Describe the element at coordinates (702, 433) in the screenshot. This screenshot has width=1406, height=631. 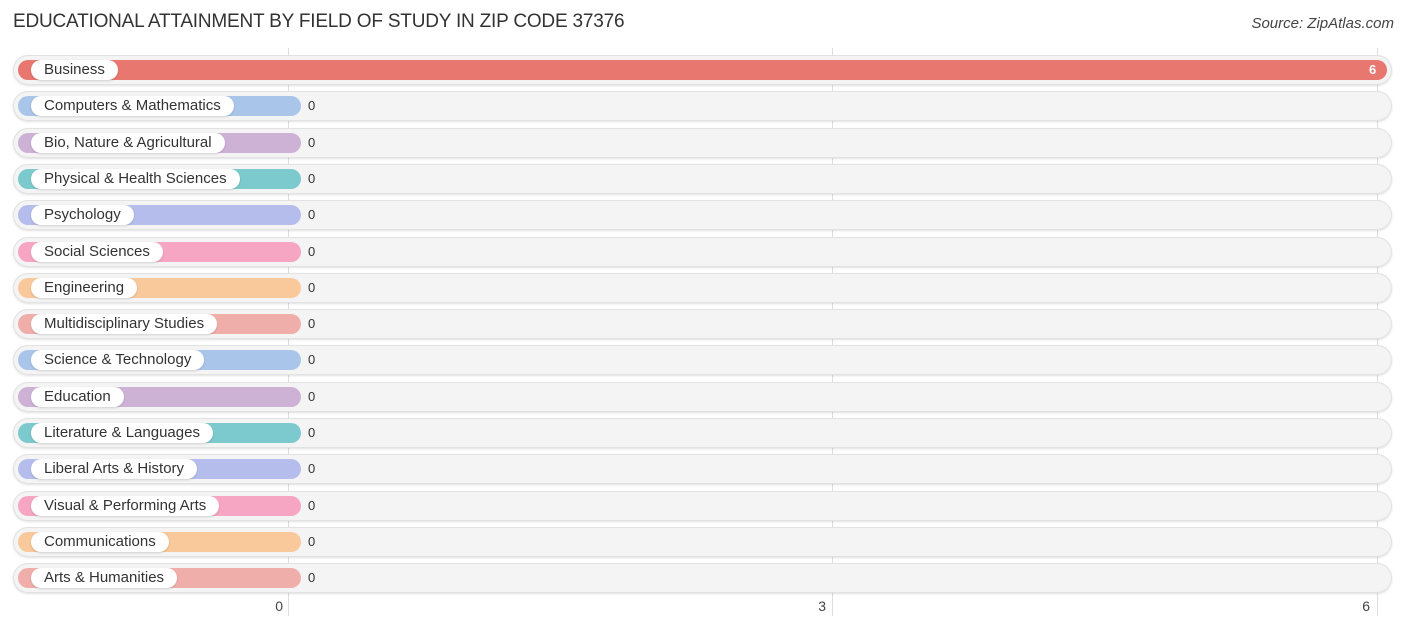
I see `bar-row: Literature & Languages 0` at that location.